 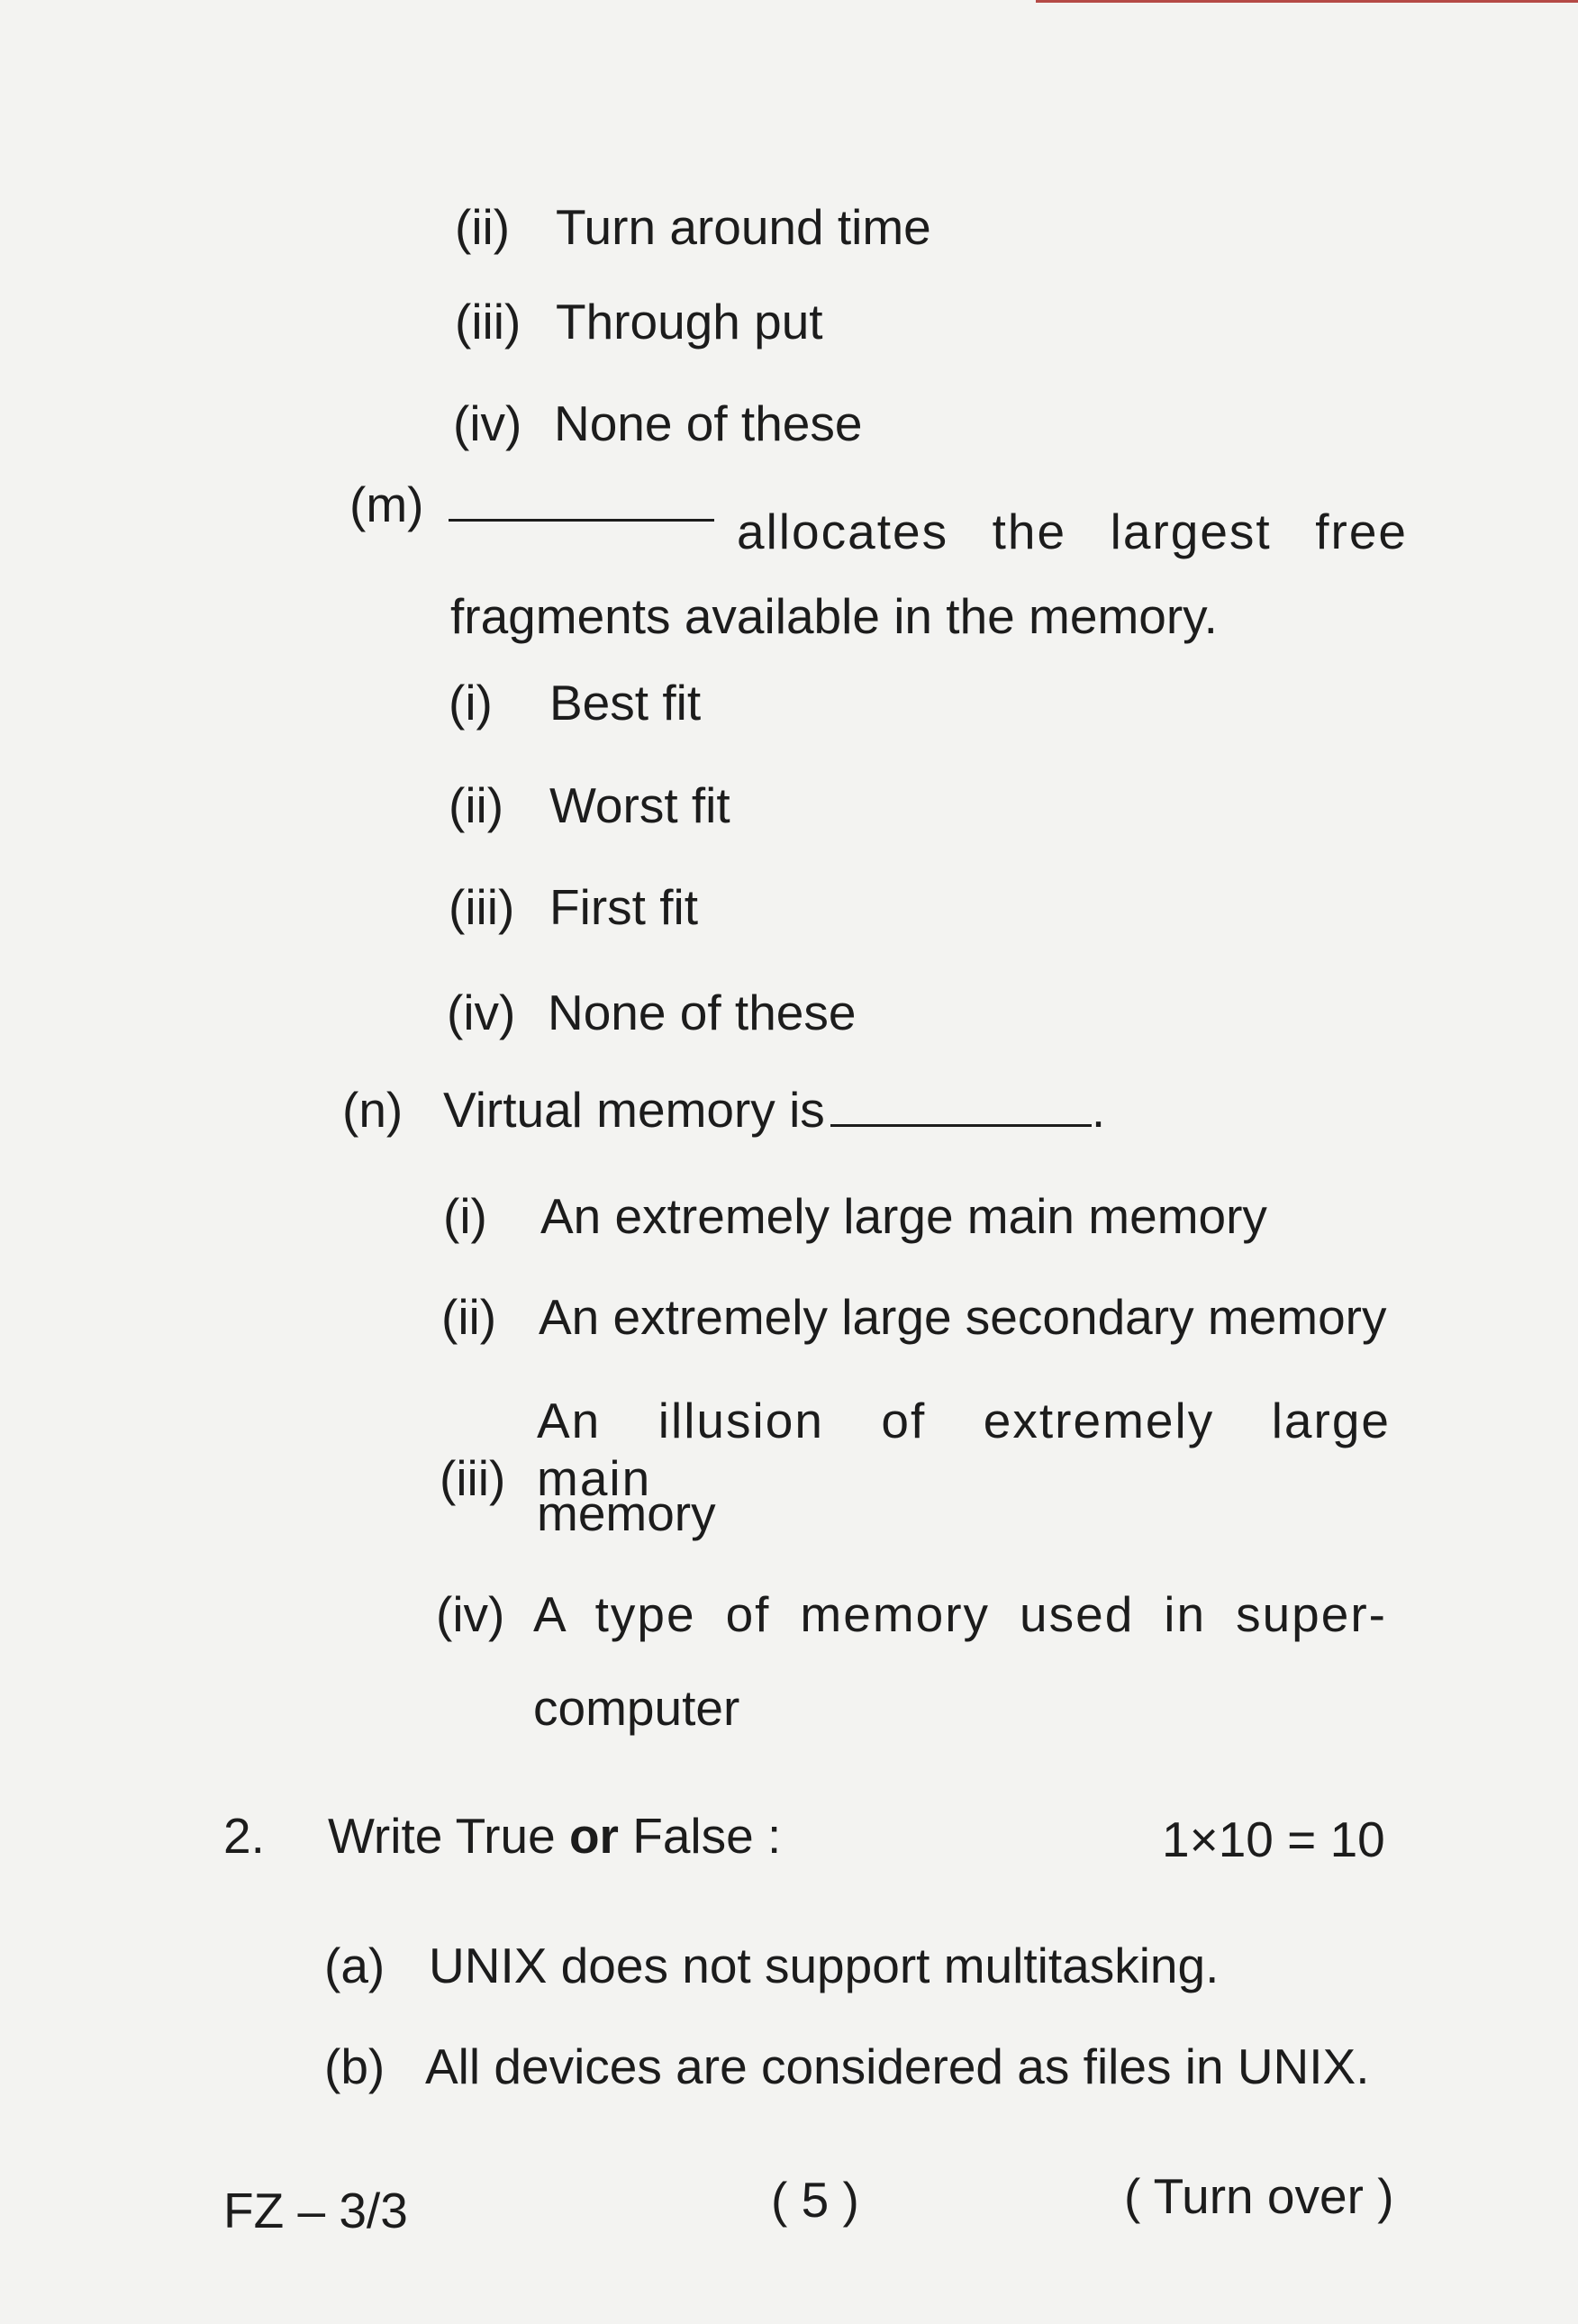 What do you see at coordinates (354, 2066) in the screenshot?
I see `statement-label: (b)` at bounding box center [354, 2066].